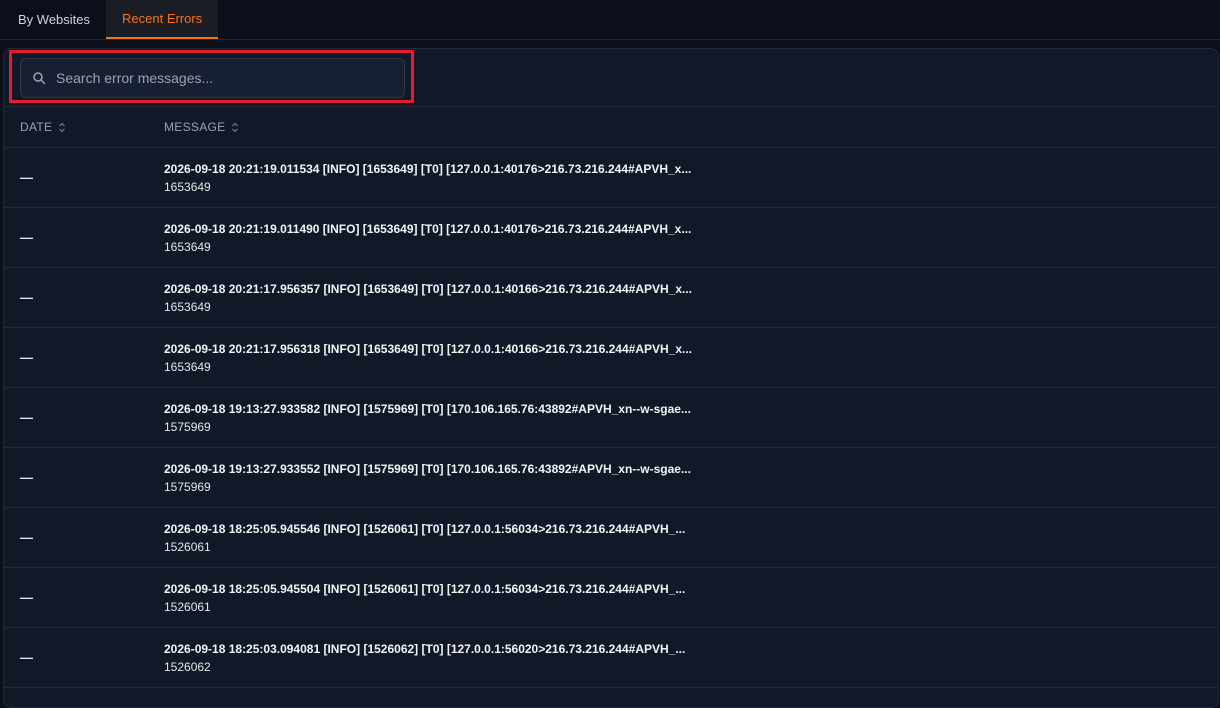 This screenshot has height=708, width=1220. What do you see at coordinates (39, 78) in the screenshot?
I see `search-icon` at bounding box center [39, 78].